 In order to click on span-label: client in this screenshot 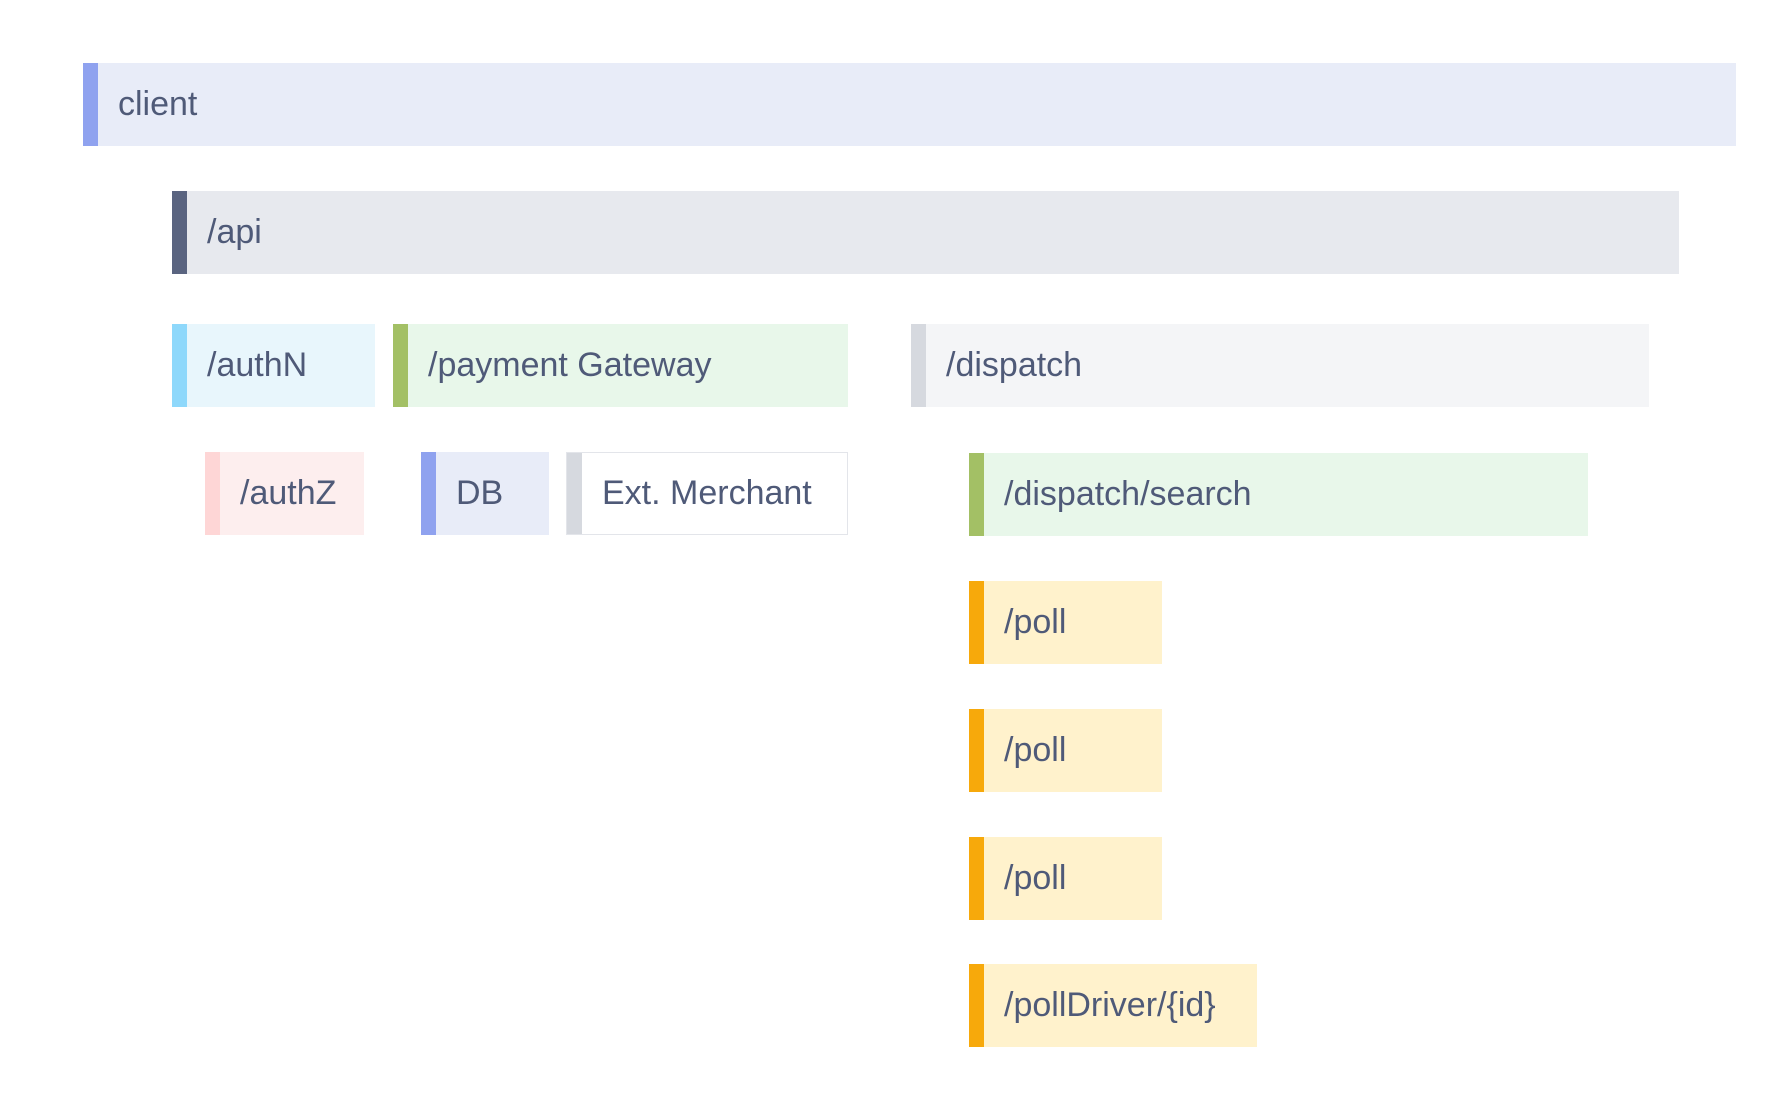, I will do `click(158, 104)`.